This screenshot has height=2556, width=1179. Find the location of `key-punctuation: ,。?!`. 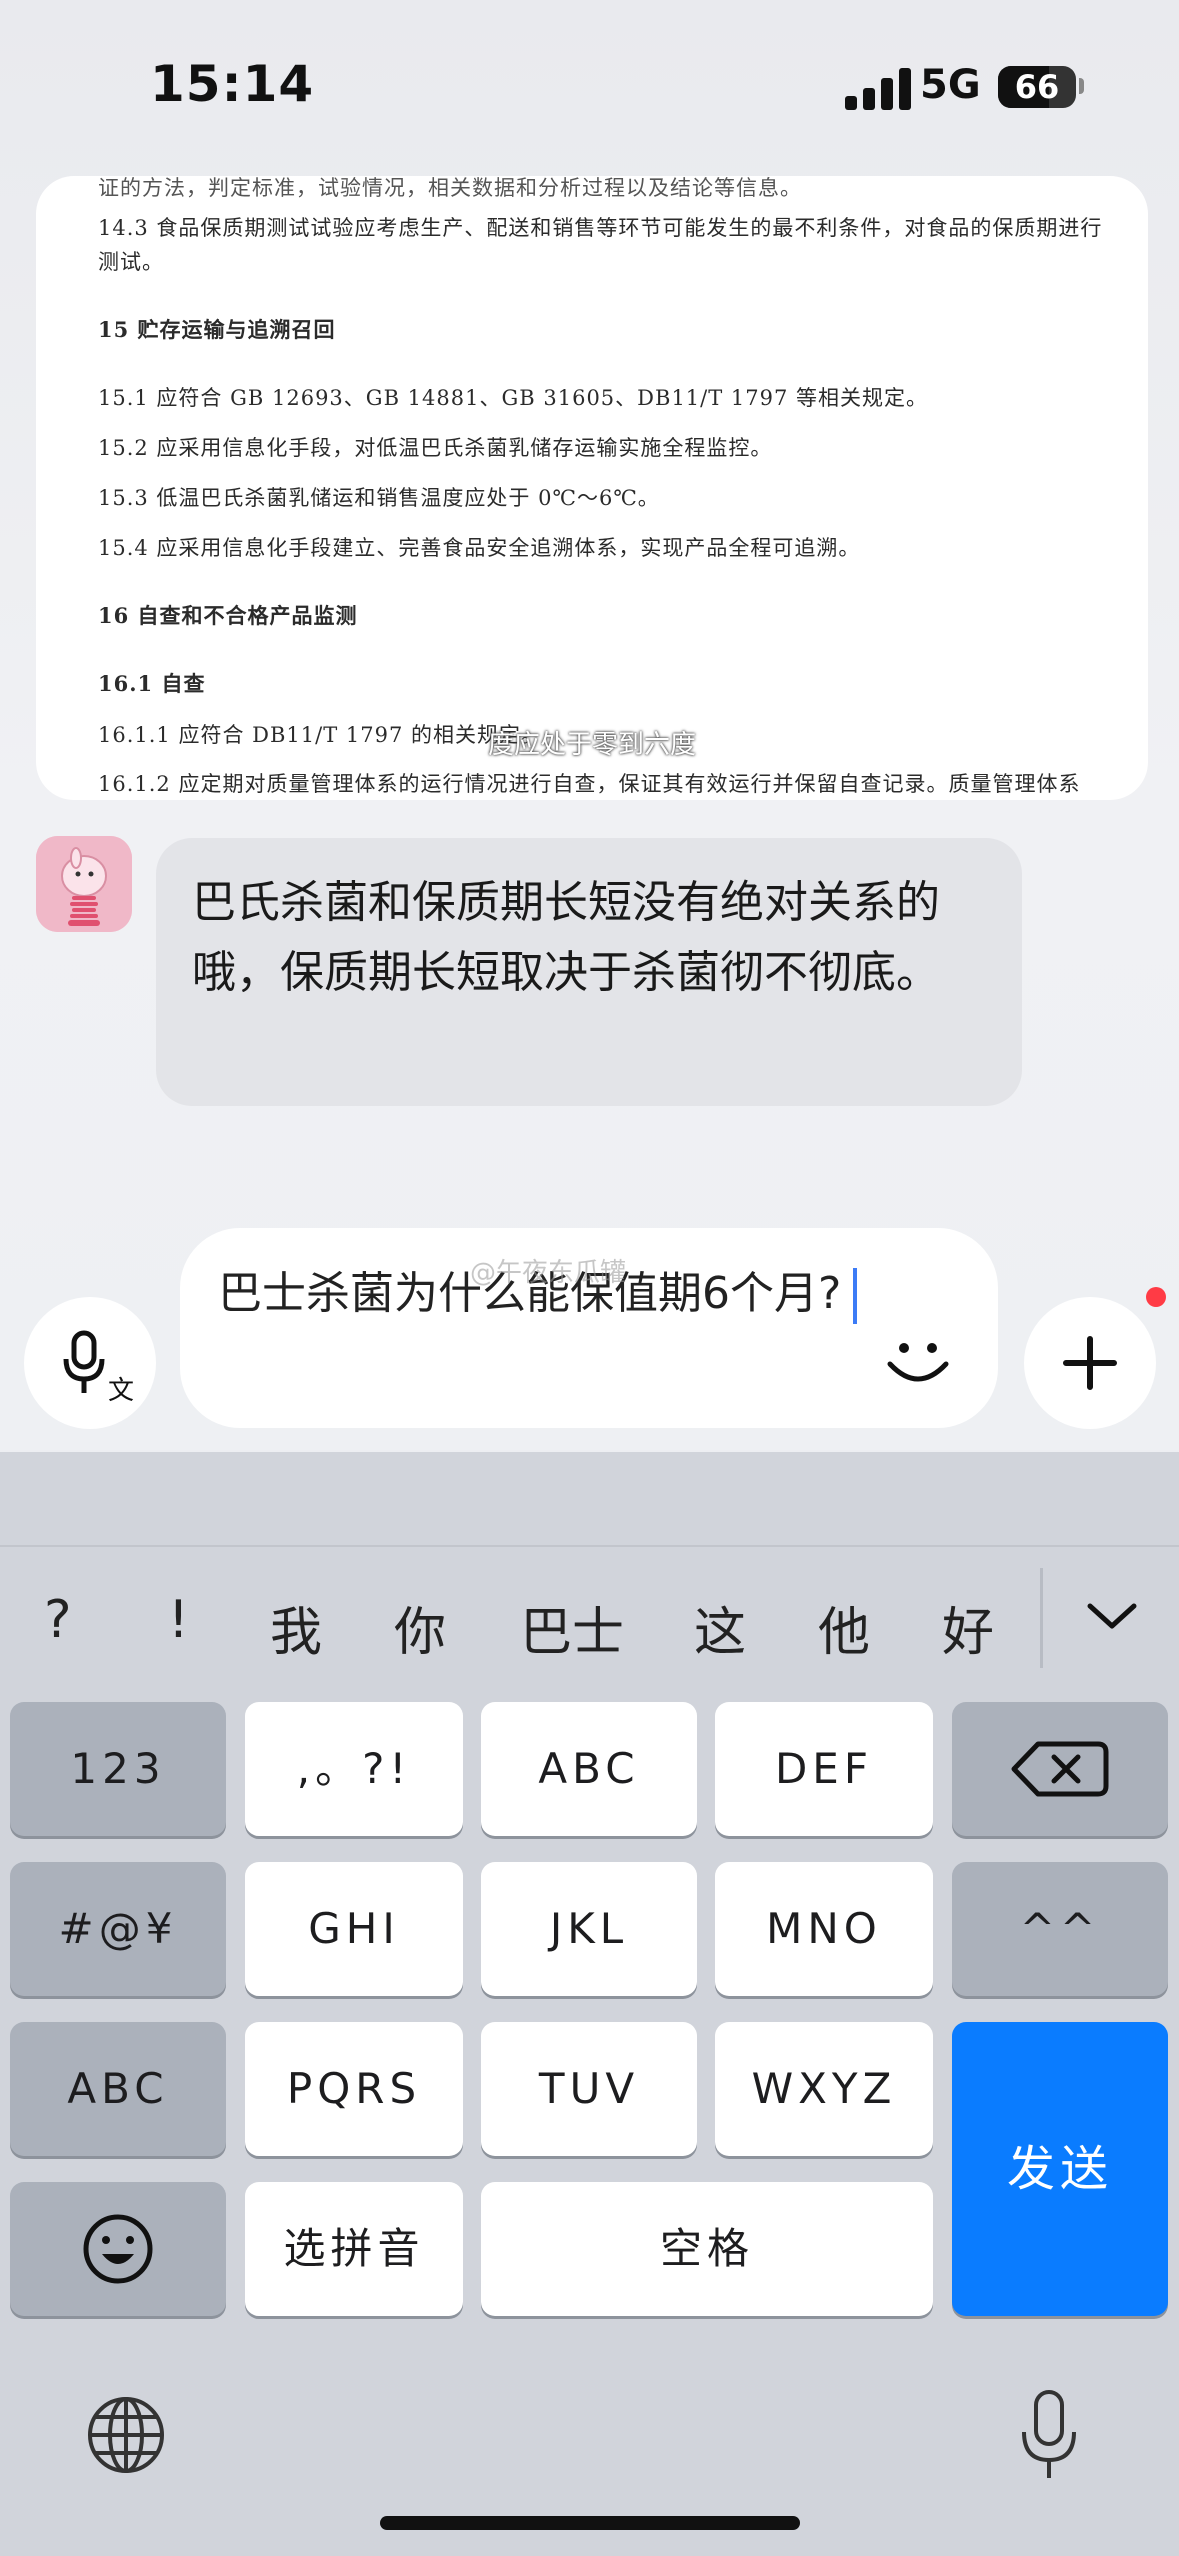

key-punctuation: ,。?! is located at coordinates (354, 1769).